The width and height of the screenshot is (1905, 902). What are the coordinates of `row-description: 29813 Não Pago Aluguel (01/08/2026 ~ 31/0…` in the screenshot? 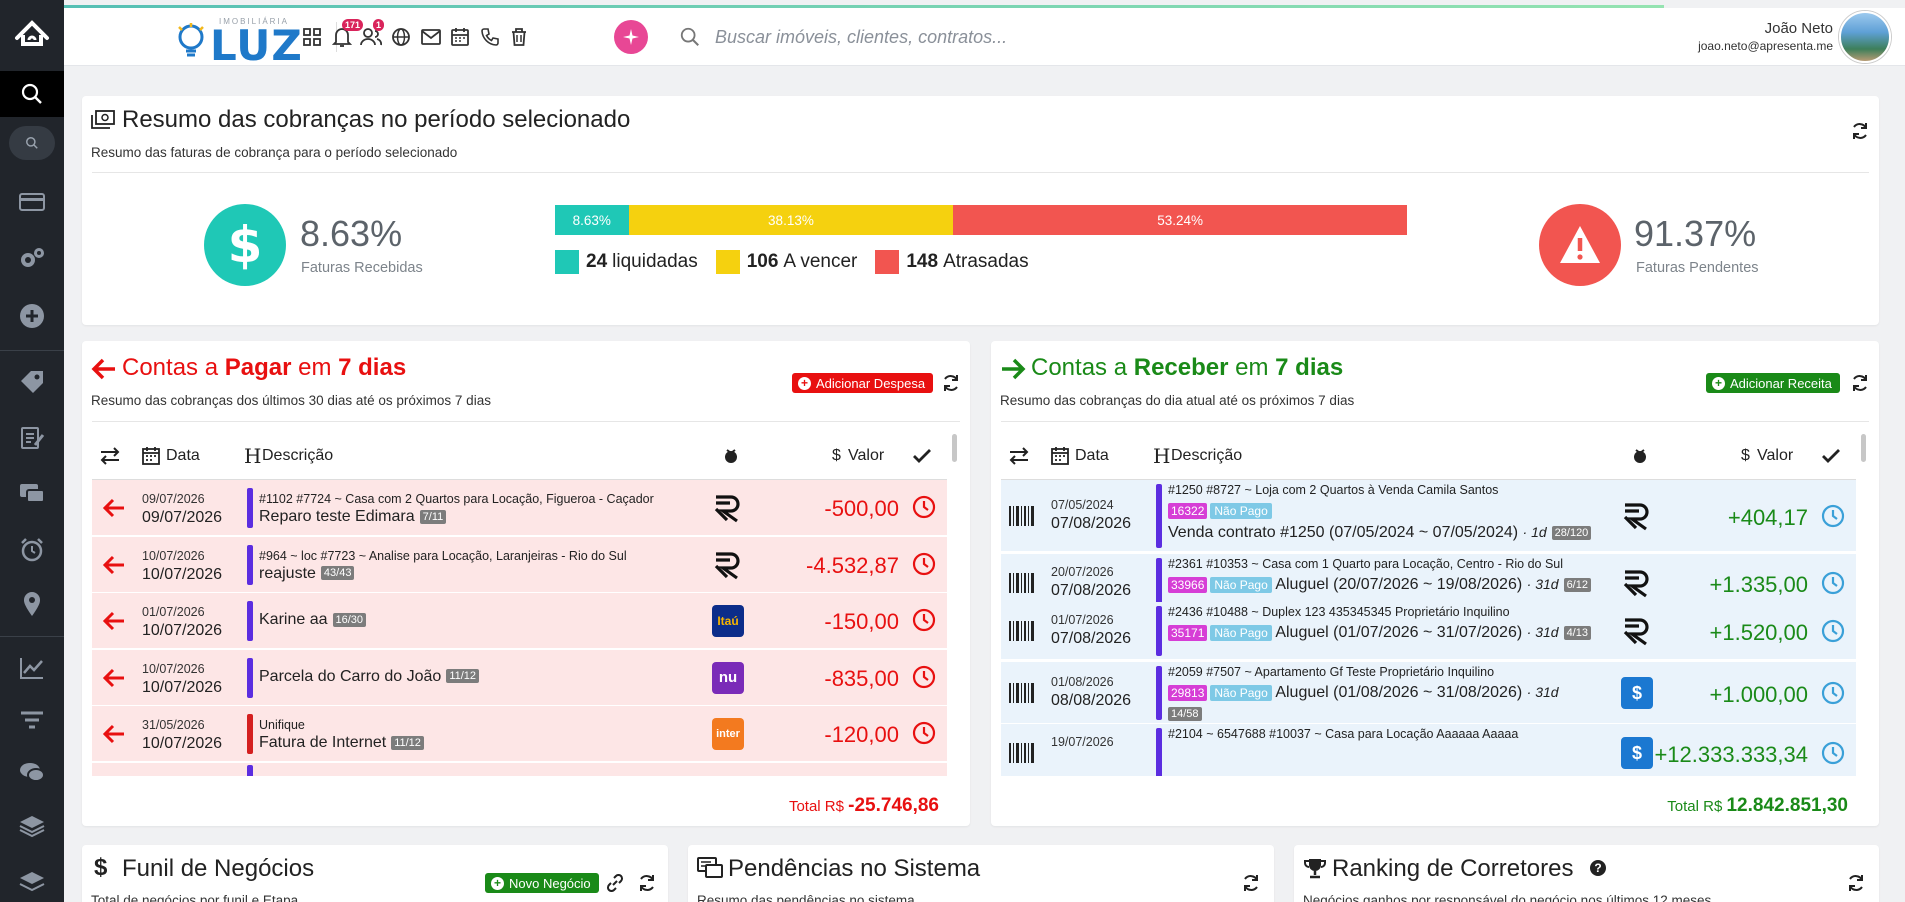 It's located at (1363, 693).